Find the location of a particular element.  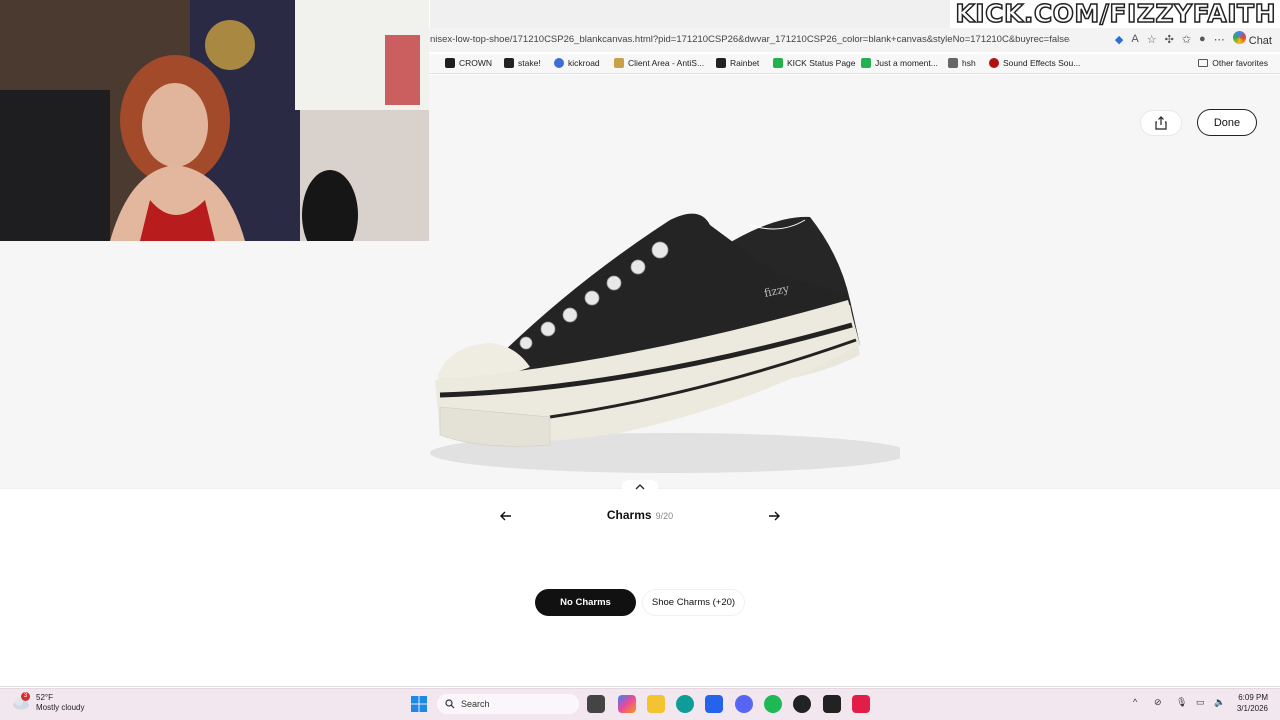

other-favorites: Other favorites is located at coordinates (1233, 63).